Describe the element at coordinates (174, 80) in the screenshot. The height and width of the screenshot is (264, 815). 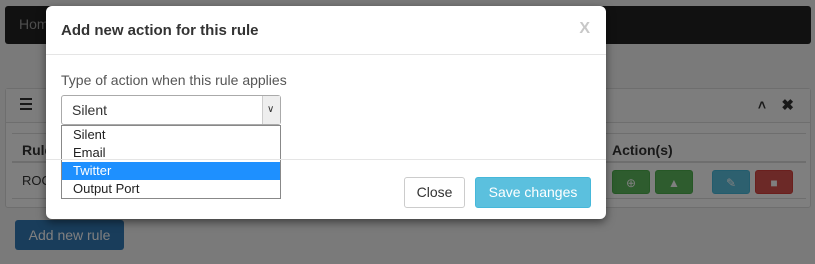
I see `action-type-label: Type of action when this rule applies` at that location.